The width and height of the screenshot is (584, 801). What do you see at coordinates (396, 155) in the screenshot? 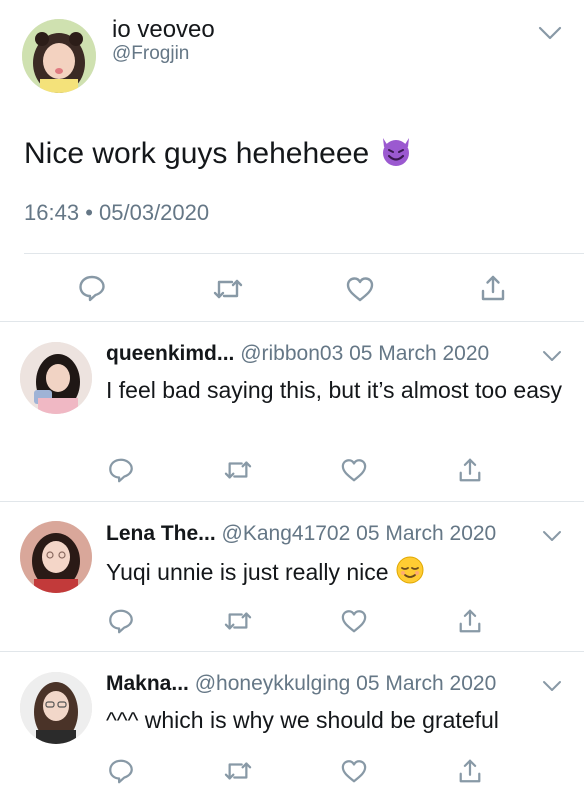
I see `smiling-devil-emoji` at bounding box center [396, 155].